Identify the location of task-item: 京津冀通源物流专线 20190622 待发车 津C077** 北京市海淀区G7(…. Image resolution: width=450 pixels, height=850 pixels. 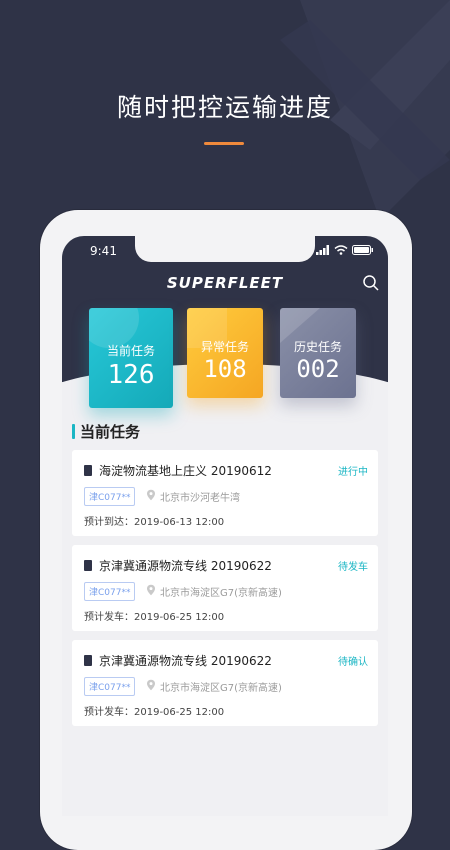
(225, 588).